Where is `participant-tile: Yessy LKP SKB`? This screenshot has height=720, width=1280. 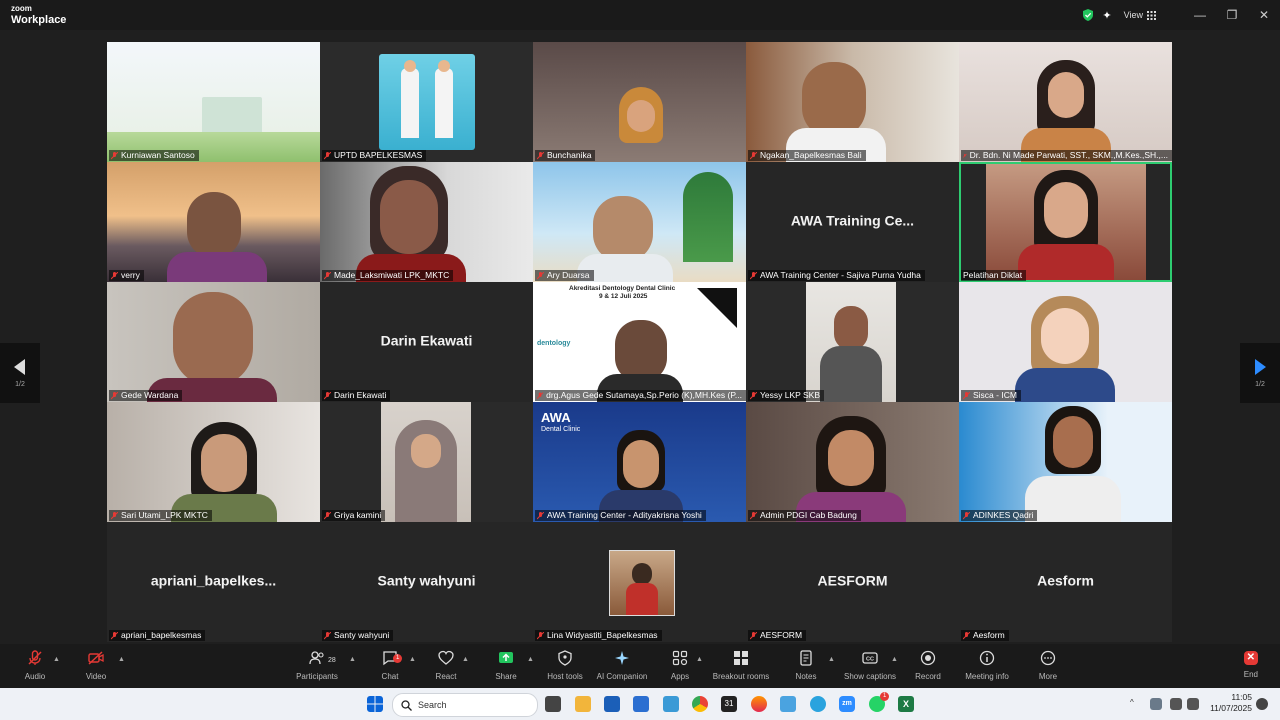 participant-tile: Yessy LKP SKB is located at coordinates (852, 342).